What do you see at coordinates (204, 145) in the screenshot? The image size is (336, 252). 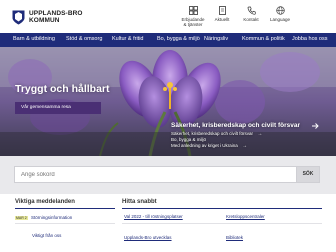 I see `hero-card-link-3-label: Med anledning av kriget i Ukraina` at bounding box center [204, 145].